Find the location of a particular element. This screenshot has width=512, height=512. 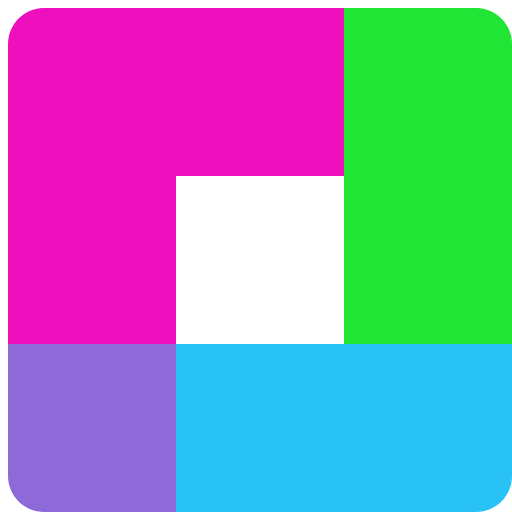

purple-block is located at coordinates (92, 428).